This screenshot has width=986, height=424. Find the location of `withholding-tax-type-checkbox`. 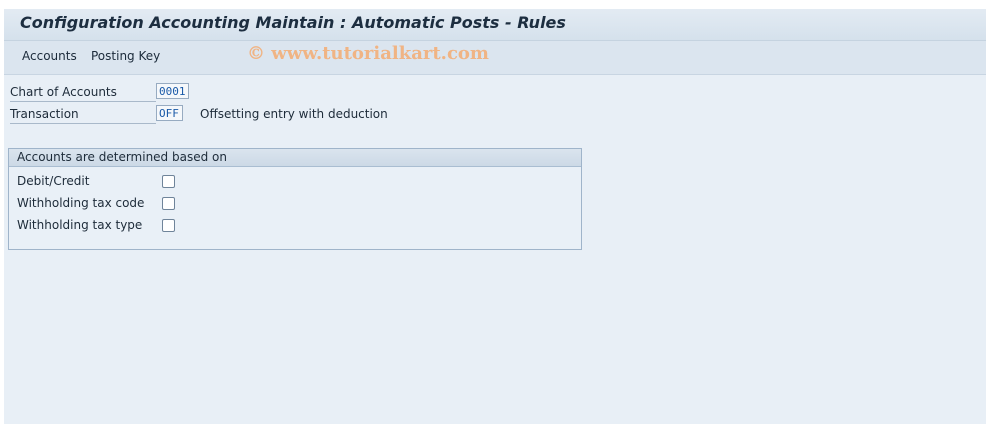

withholding-tax-type-checkbox is located at coordinates (168, 225).